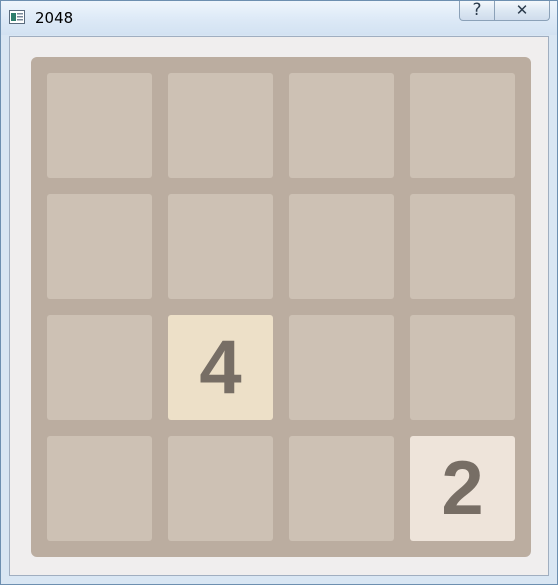 The width and height of the screenshot is (558, 585). I want to click on window-title: 2048, so click(54, 18).